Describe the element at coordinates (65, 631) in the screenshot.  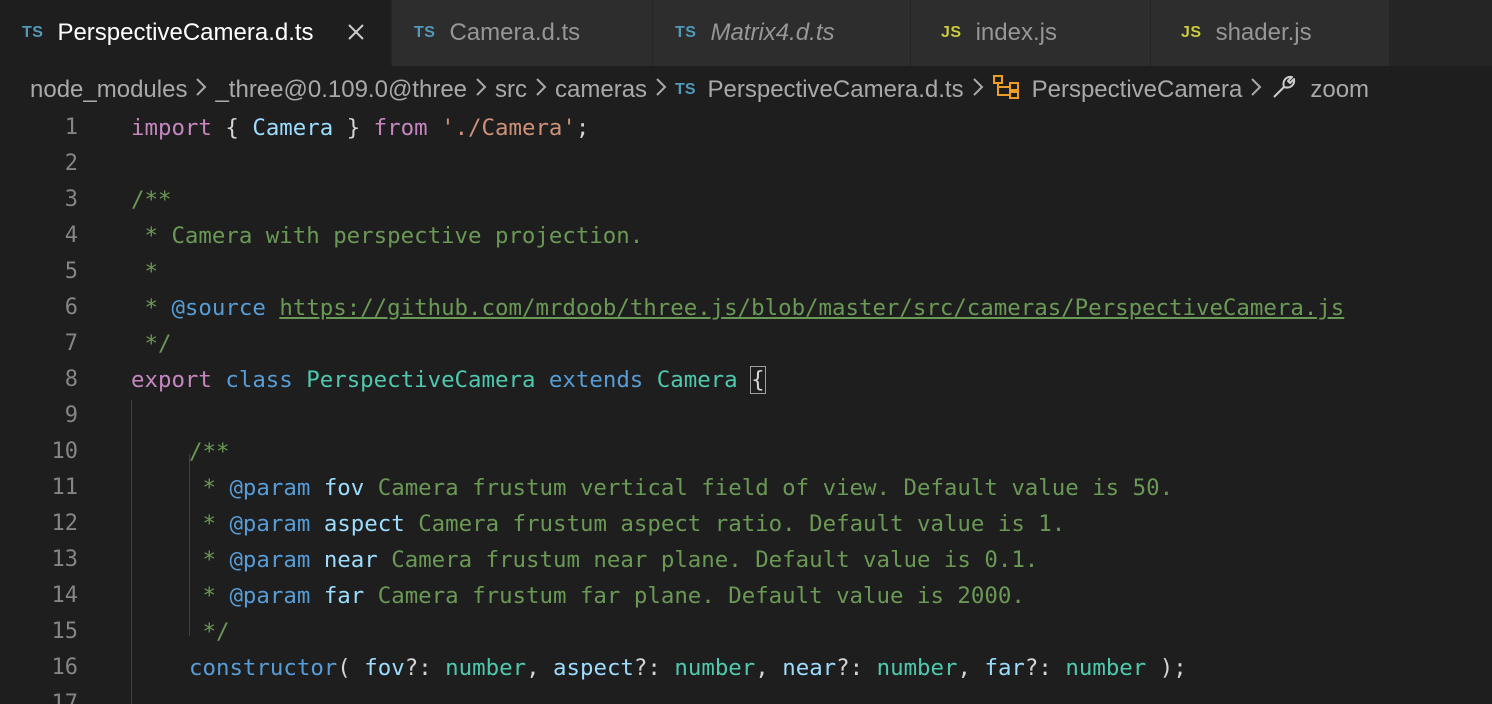
I see `line-number: 15` at that location.